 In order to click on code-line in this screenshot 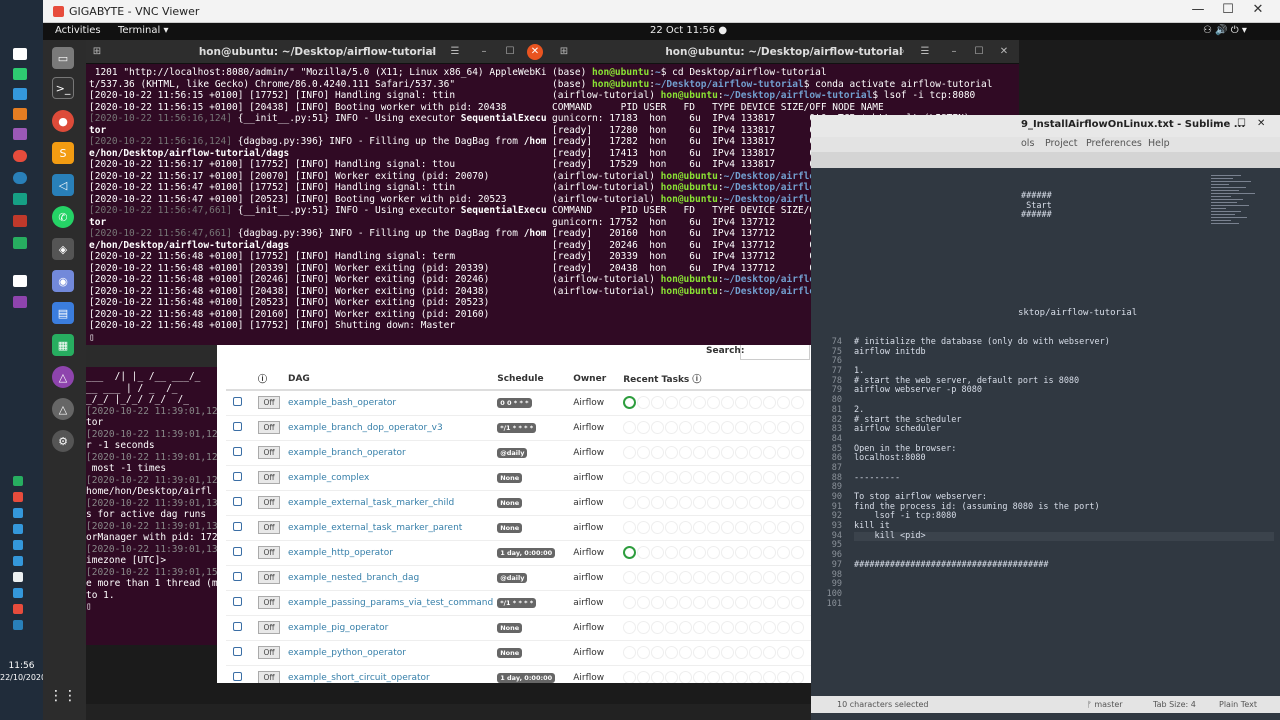, I will do `click(1064, 605)`.